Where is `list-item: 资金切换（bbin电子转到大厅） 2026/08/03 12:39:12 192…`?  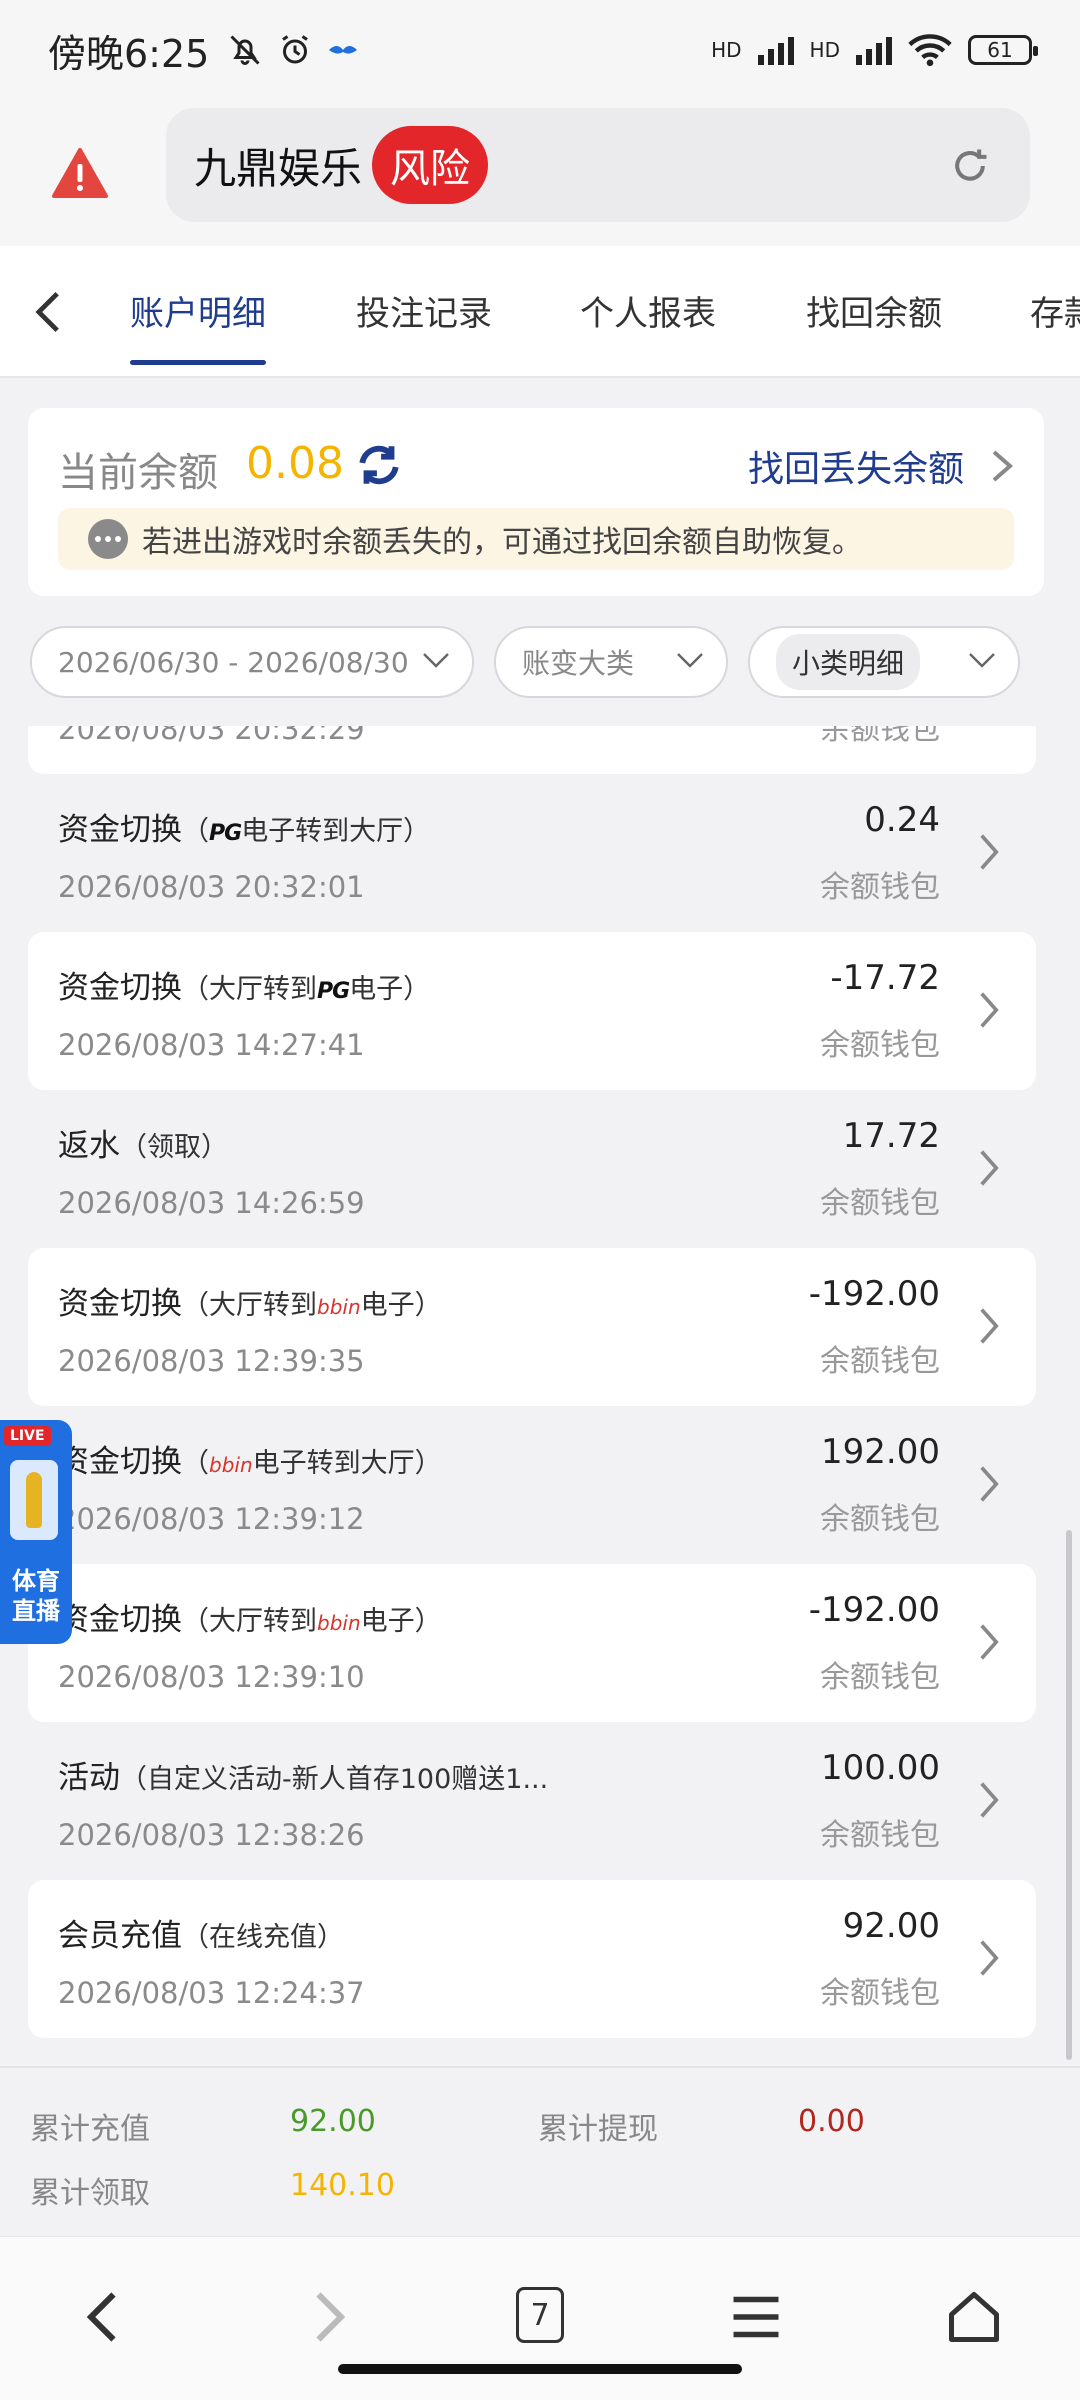 list-item: 资金切换（bbin电子转到大厅） 2026/08/03 12:39:12 192… is located at coordinates (532, 1485).